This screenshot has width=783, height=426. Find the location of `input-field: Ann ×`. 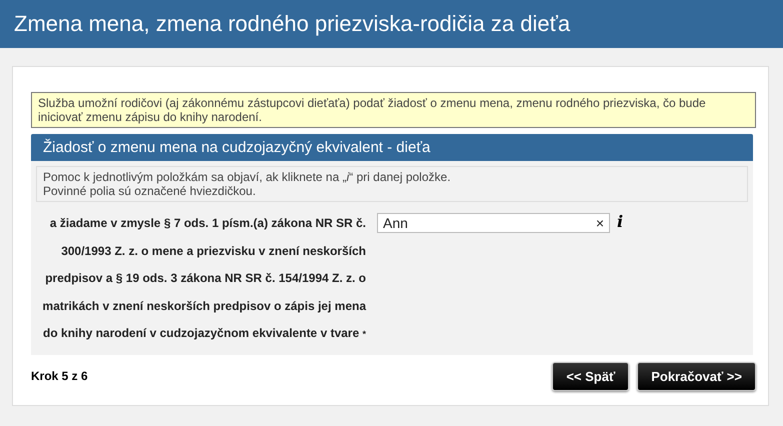

input-field: Ann × is located at coordinates (493, 223).